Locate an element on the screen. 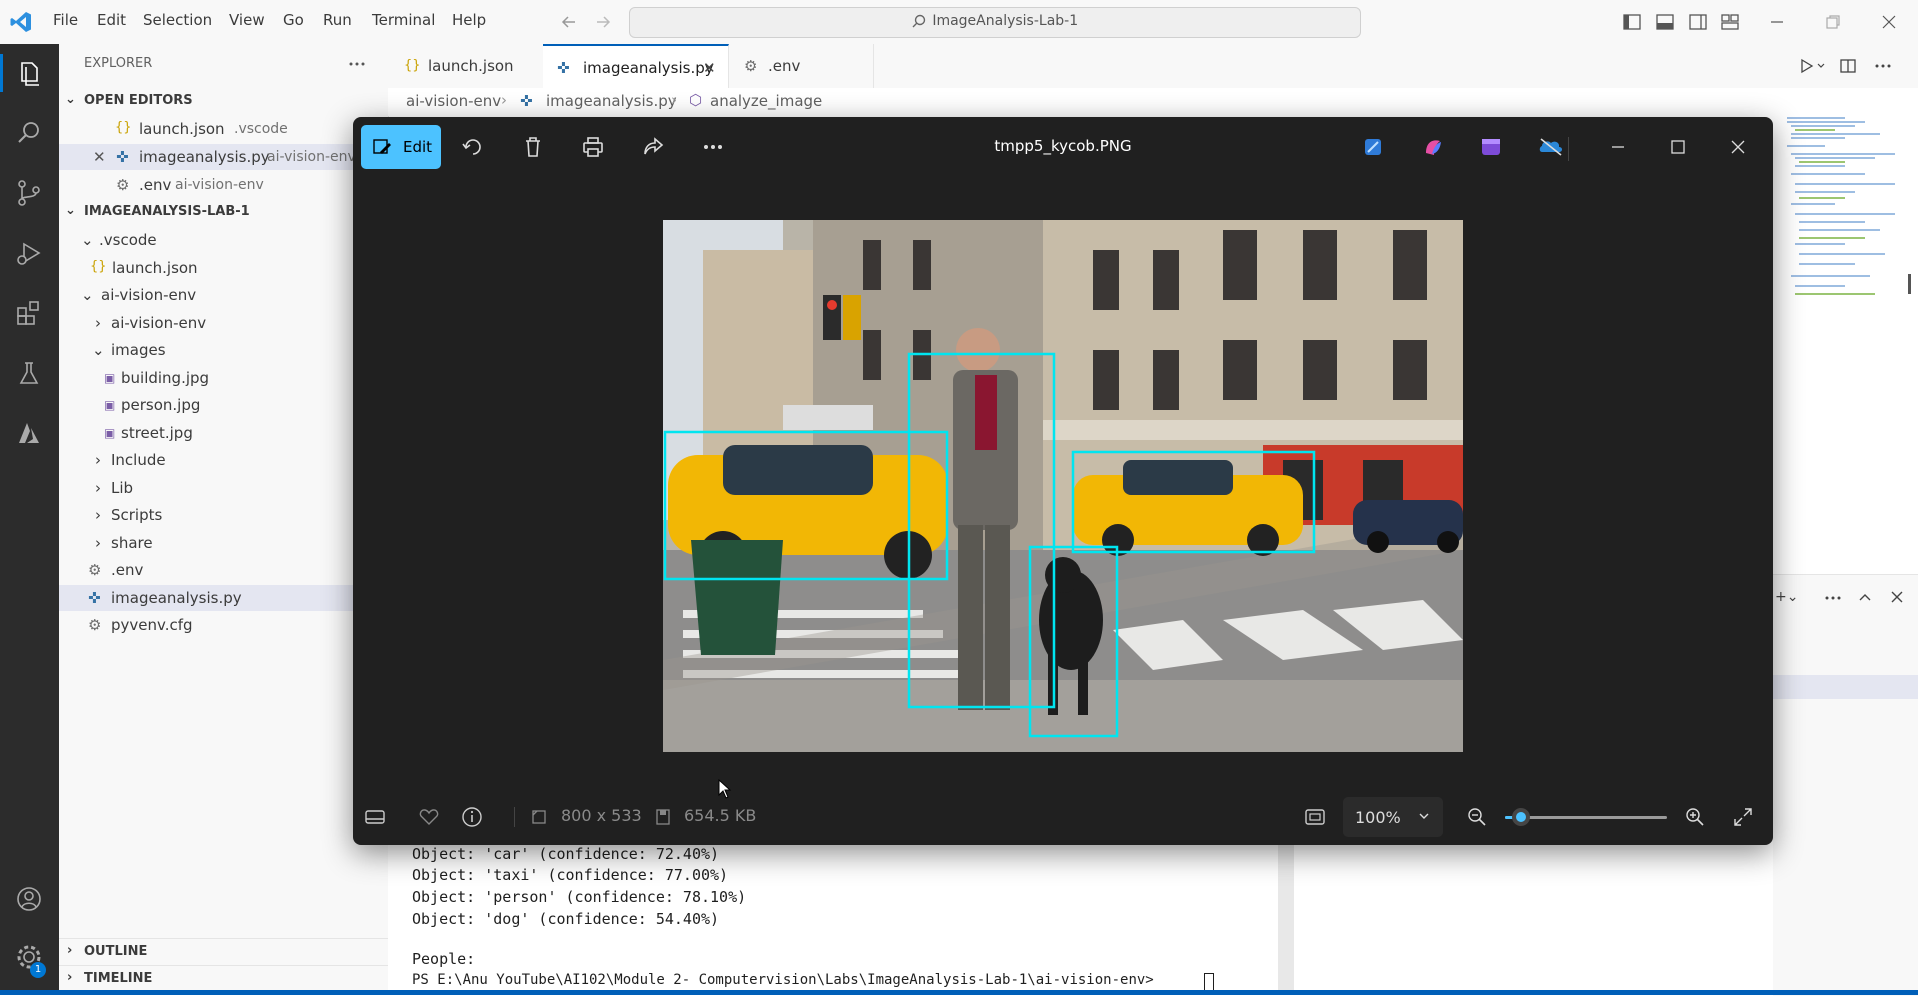  open-editor-launch-json: {} launch.json .vscode is located at coordinates (223, 129).